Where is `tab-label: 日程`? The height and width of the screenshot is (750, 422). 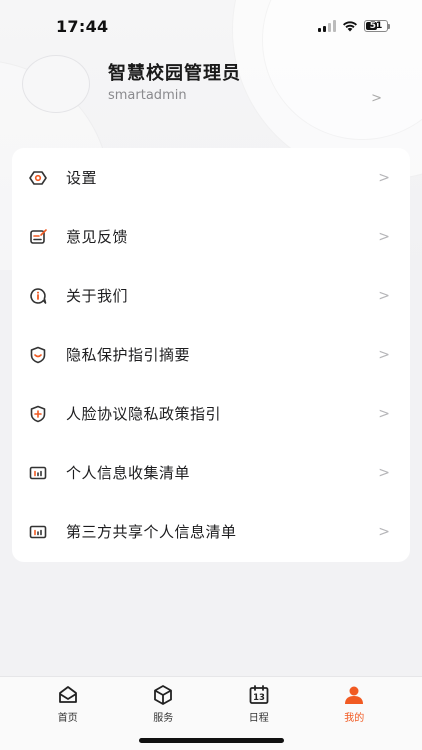
tab-label: 日程 is located at coordinates (258, 718).